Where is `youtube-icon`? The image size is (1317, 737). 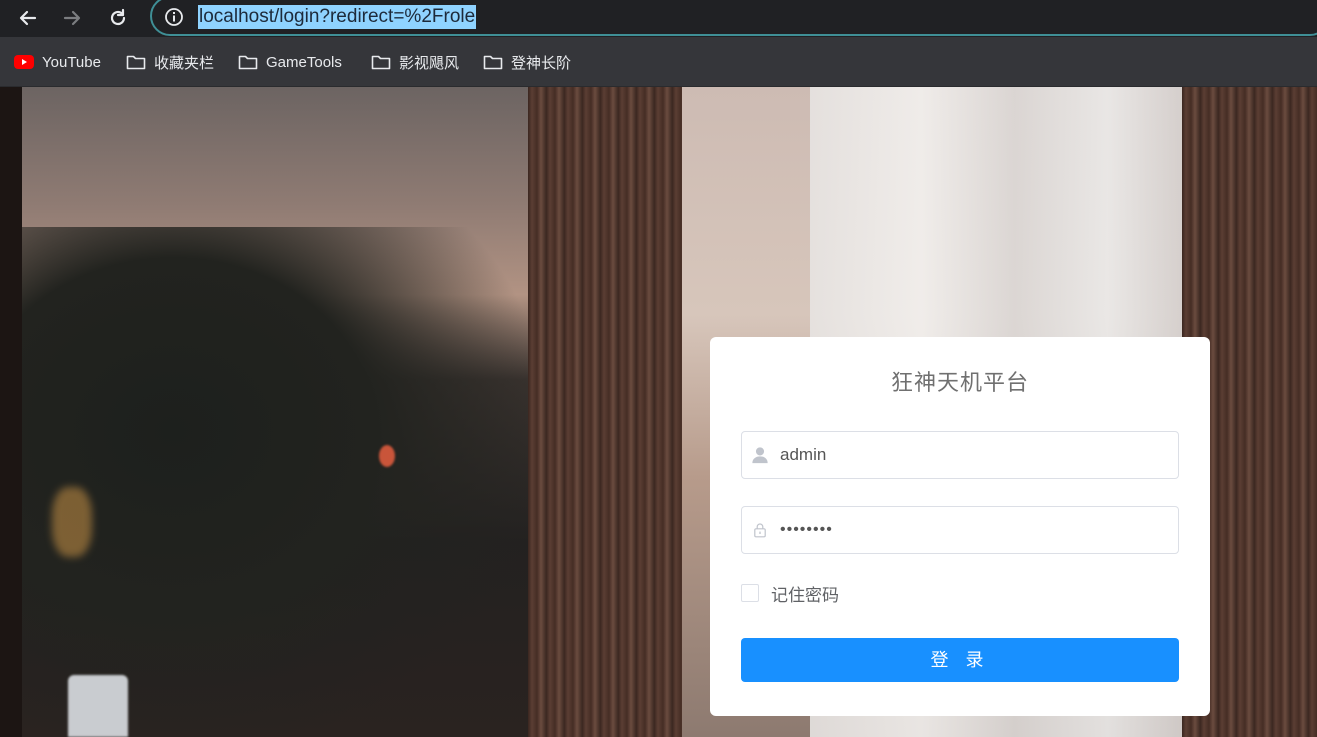
youtube-icon is located at coordinates (24, 62).